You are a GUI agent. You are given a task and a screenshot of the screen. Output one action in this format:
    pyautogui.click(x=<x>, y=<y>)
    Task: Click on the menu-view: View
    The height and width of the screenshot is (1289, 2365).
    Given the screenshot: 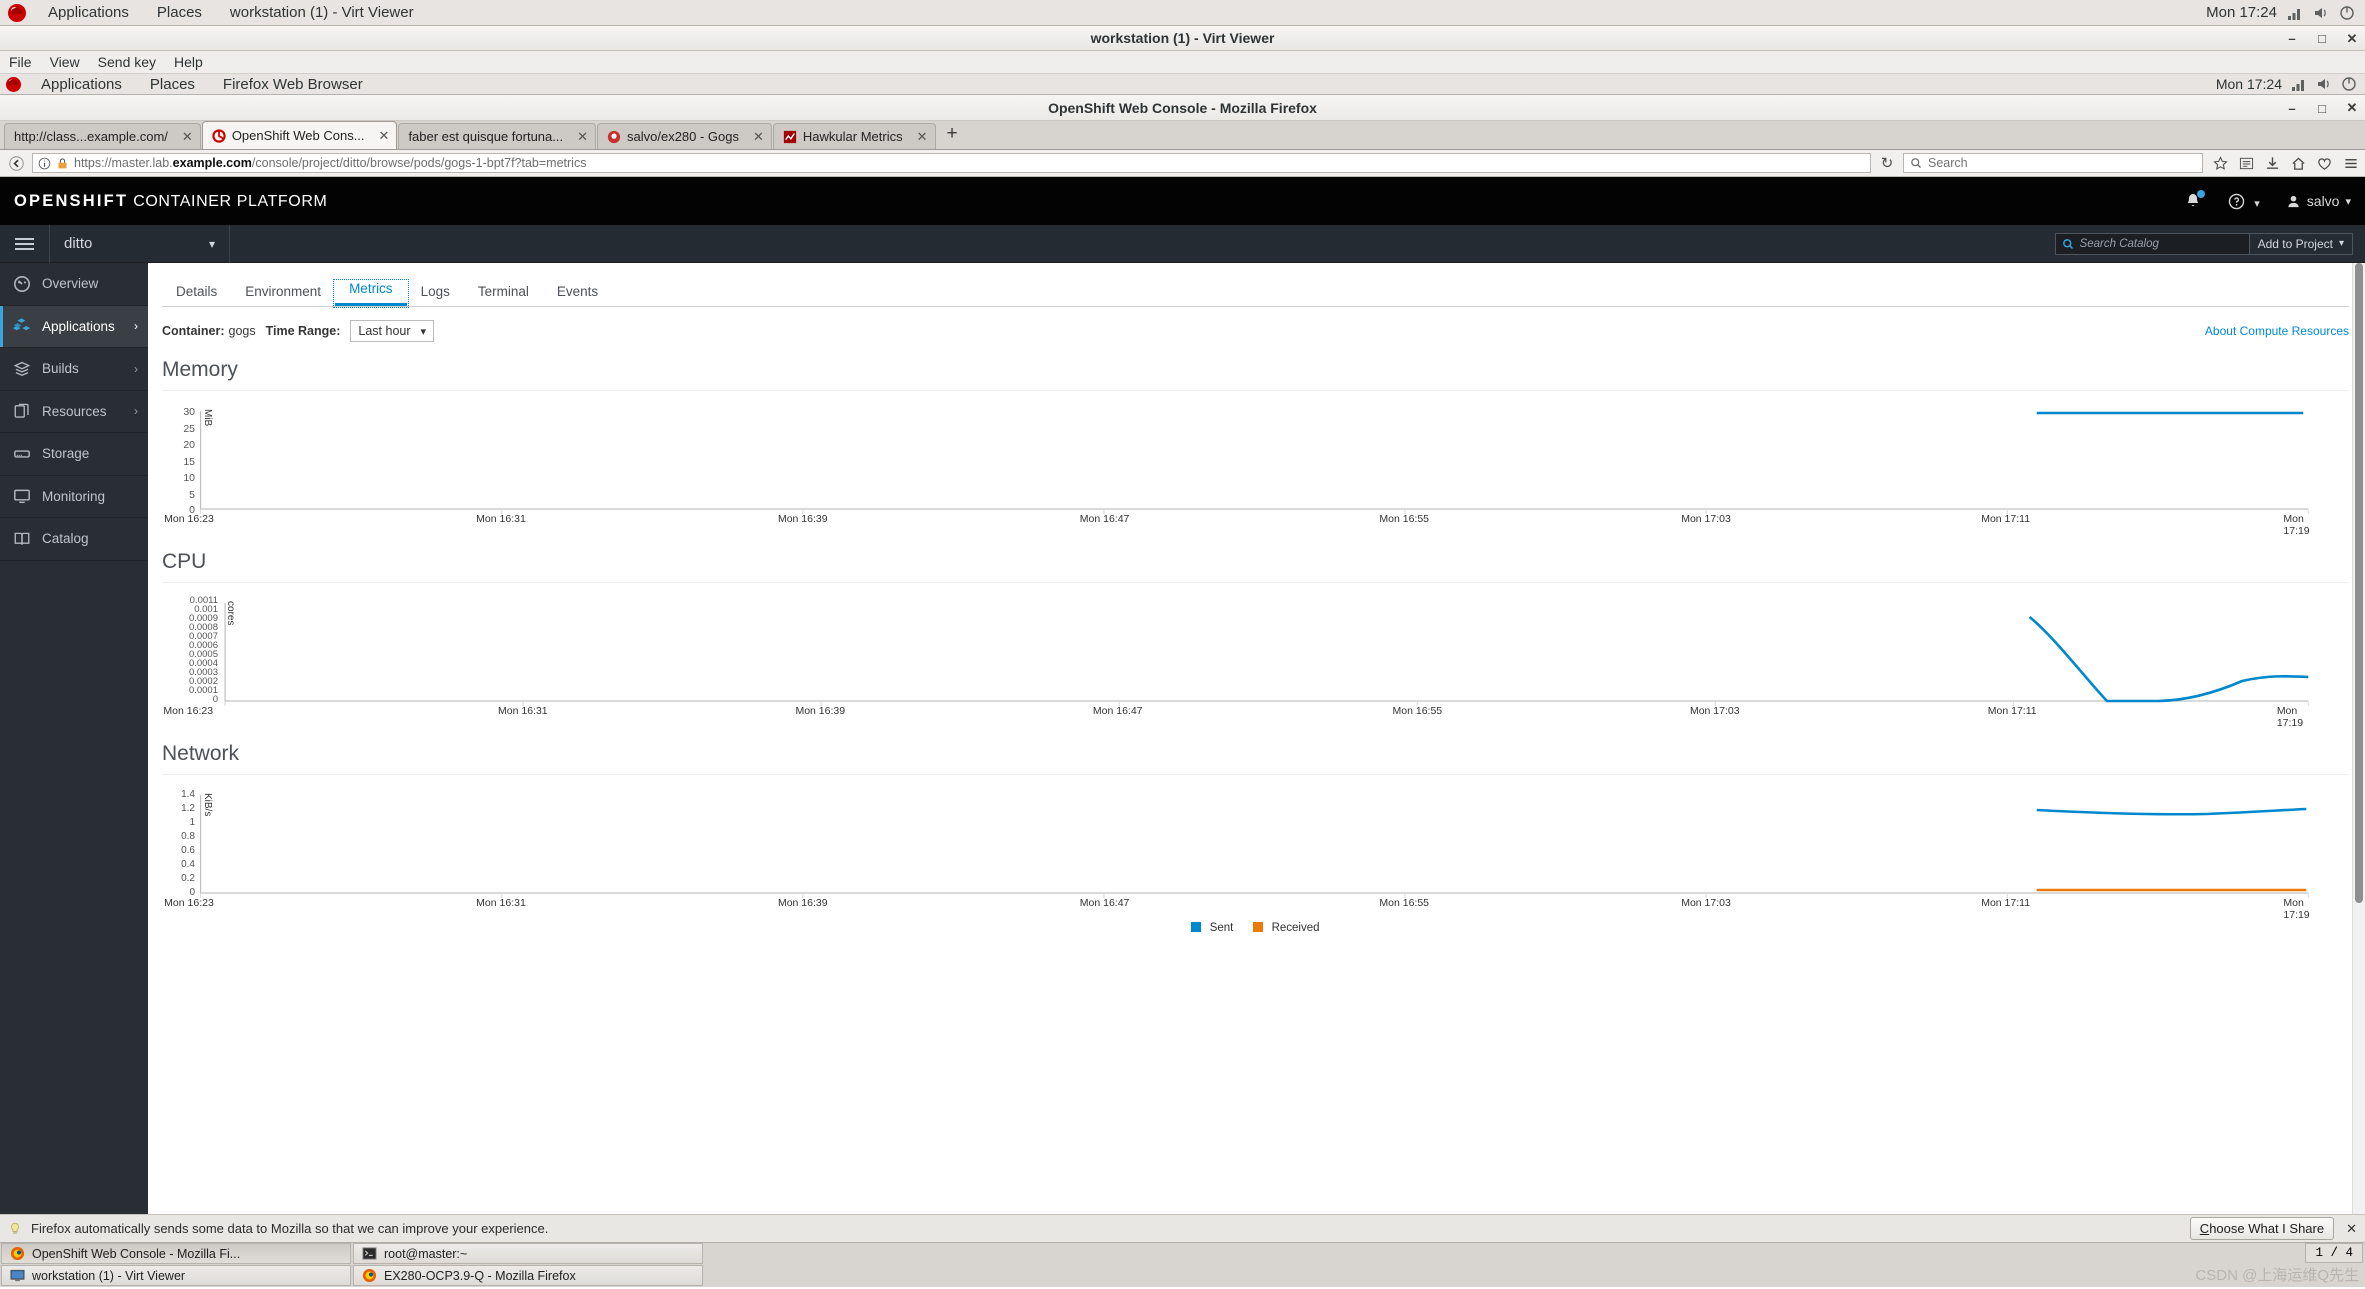 What is the action you would take?
    pyautogui.click(x=65, y=62)
    